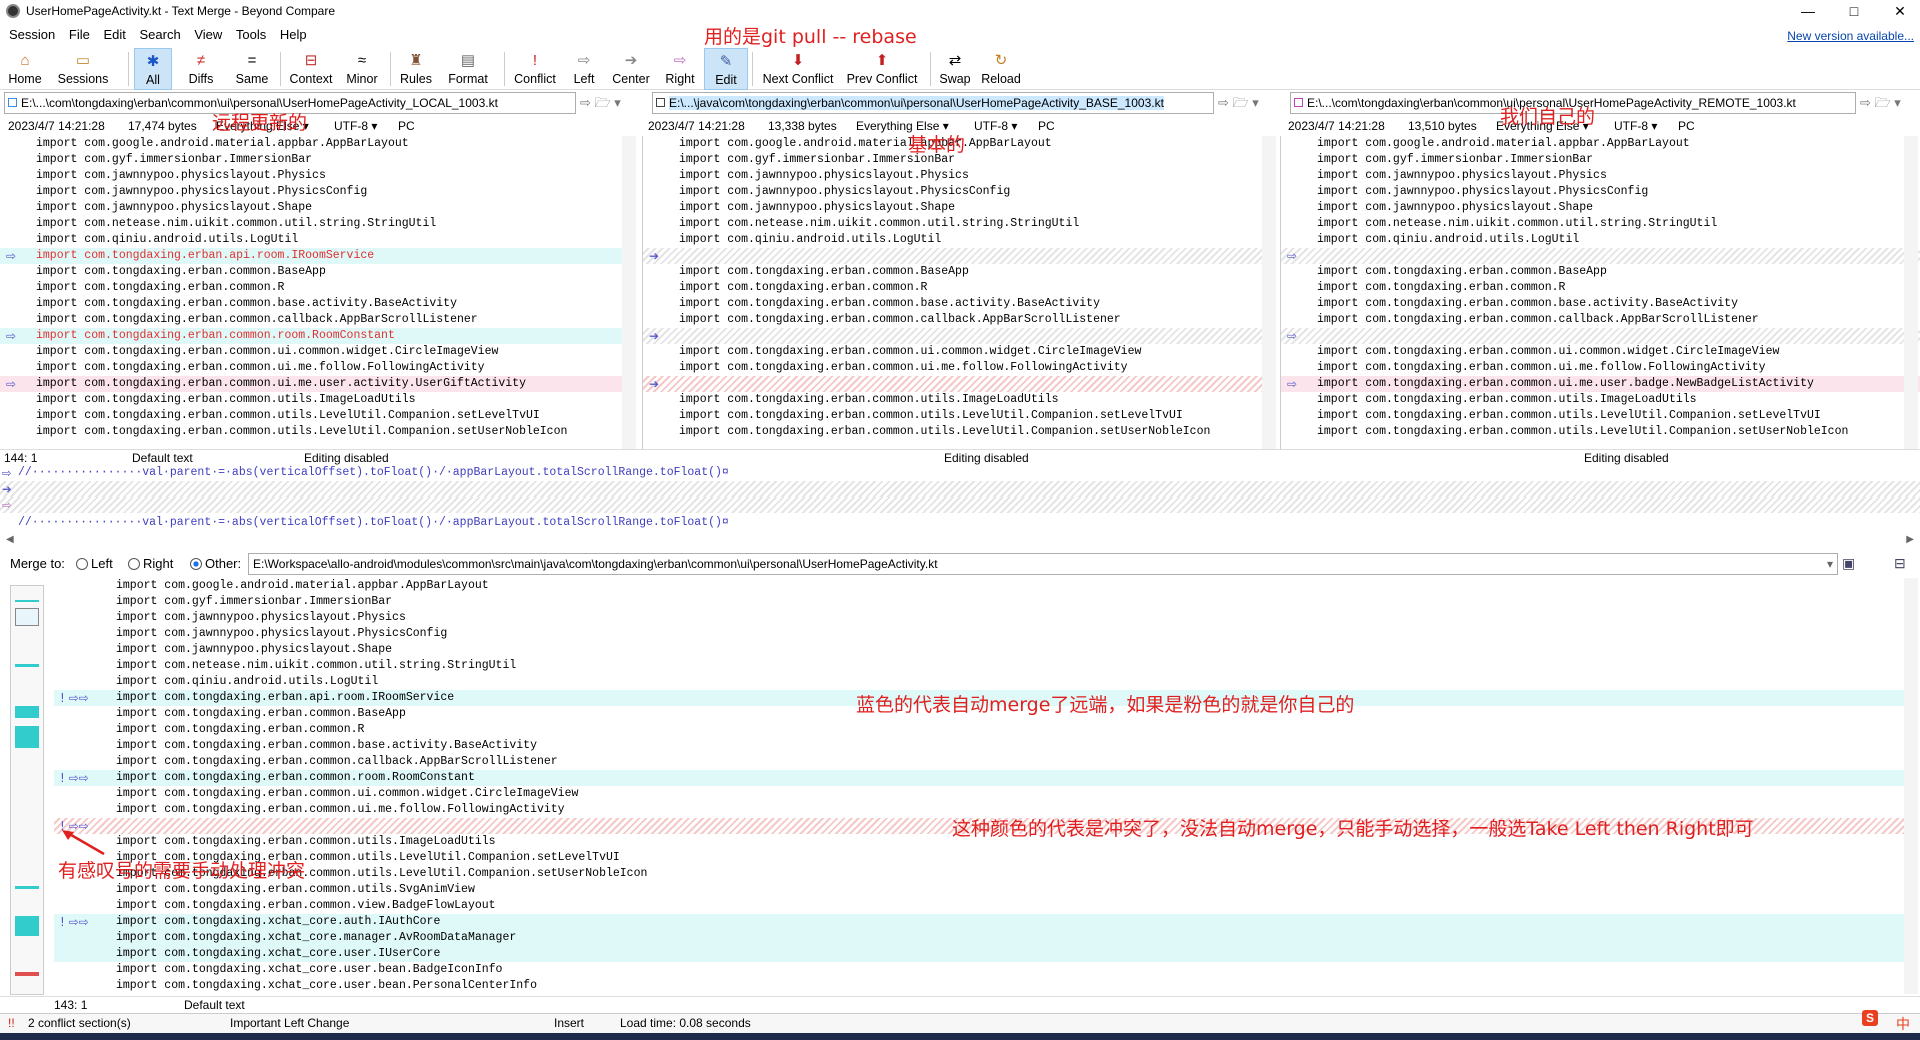  Describe the element at coordinates (726, 69) in the screenshot. I see `edit-button: ✎ Edit` at that location.